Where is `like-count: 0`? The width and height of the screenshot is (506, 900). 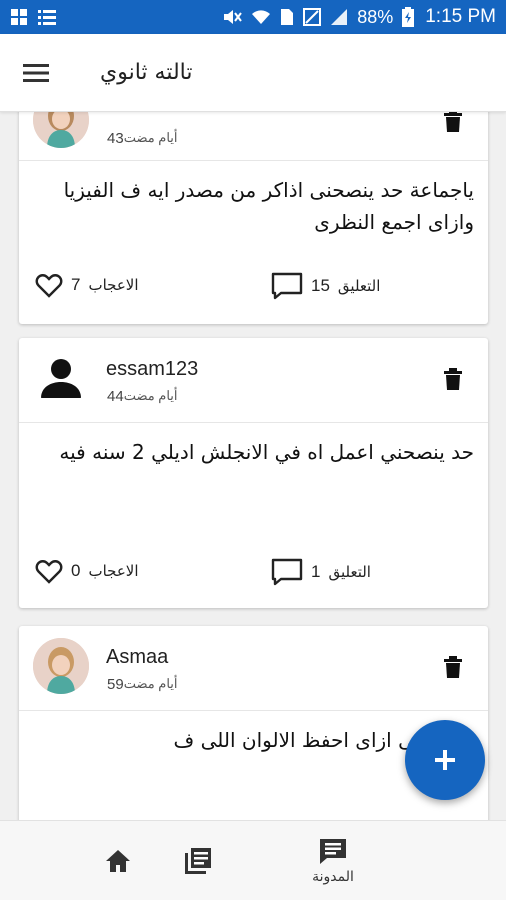
like-count: 0 is located at coordinates (76, 570).